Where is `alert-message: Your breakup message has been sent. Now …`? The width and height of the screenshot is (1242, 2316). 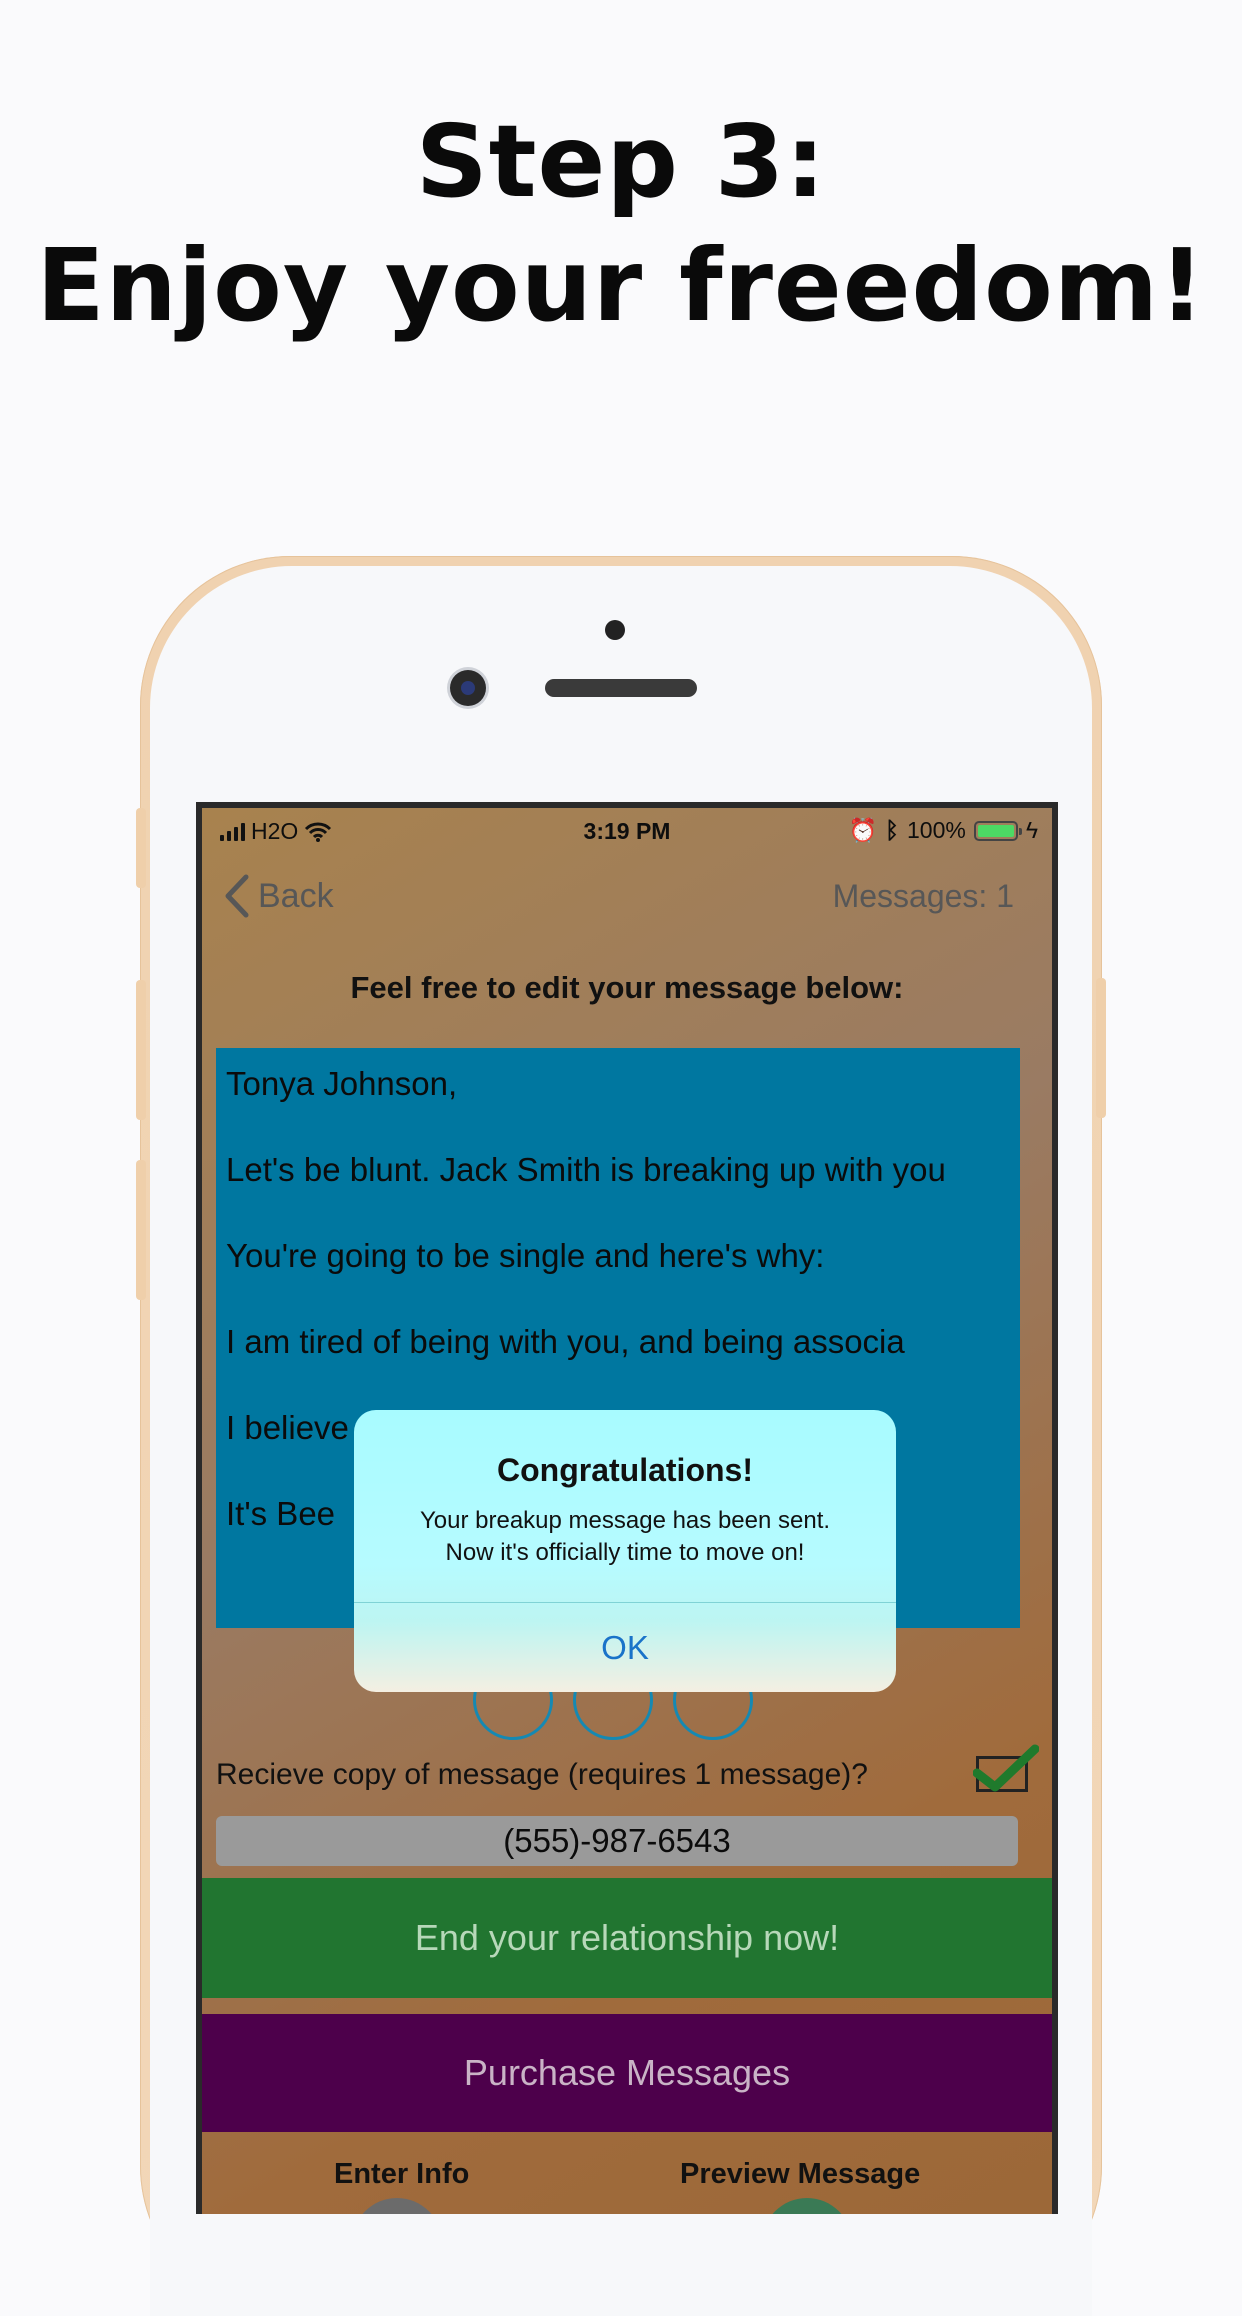
alert-message: Your breakup message has been sent. Now … is located at coordinates (625, 1537).